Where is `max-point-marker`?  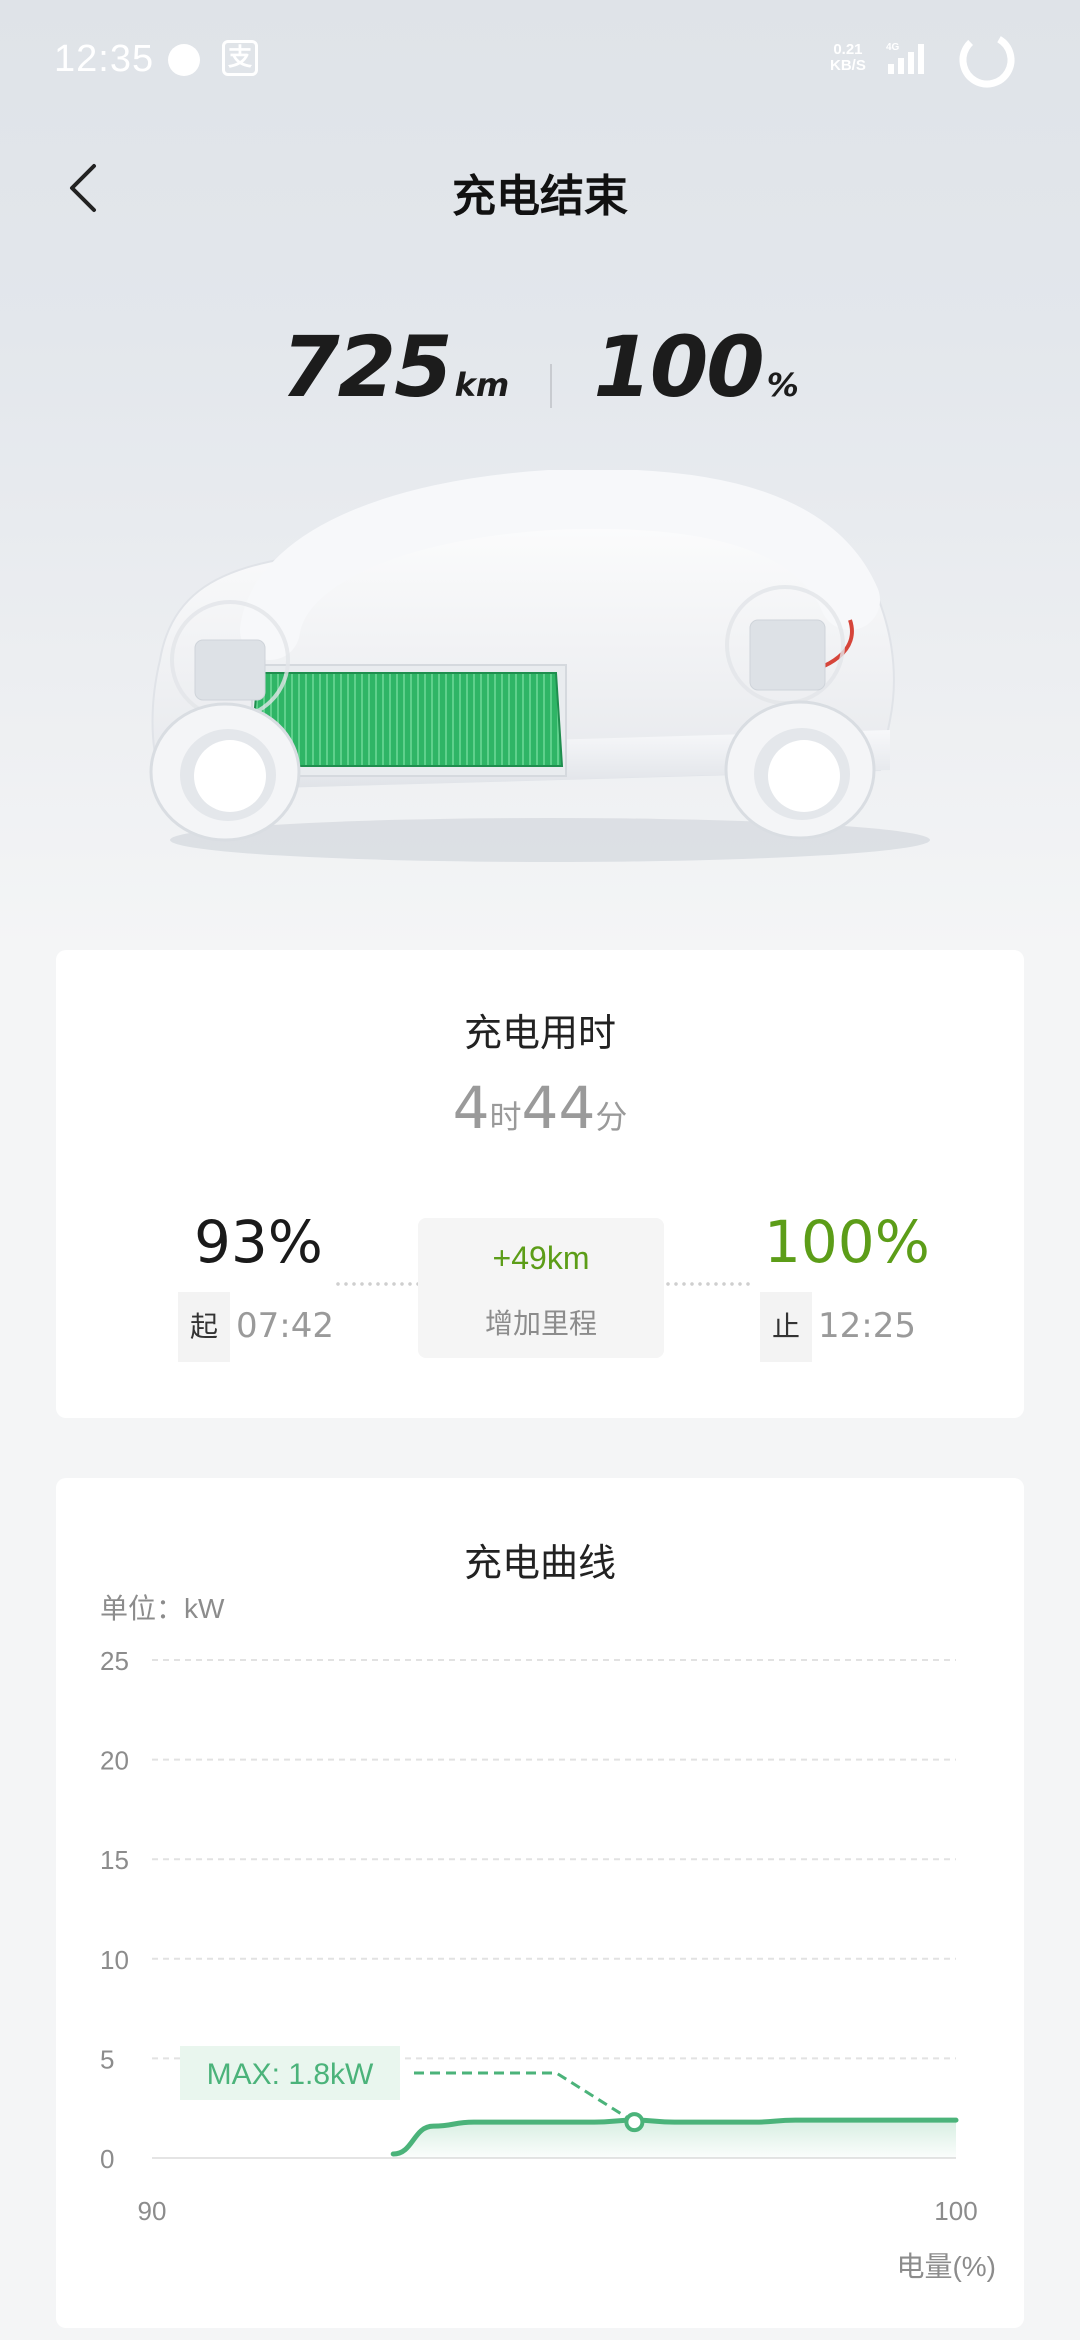 max-point-marker is located at coordinates (634, 2122).